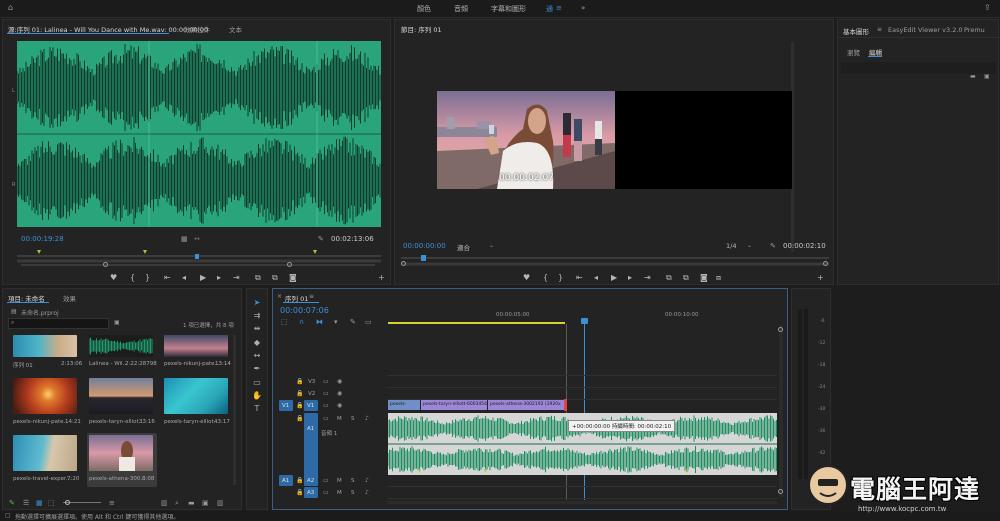  I want to click on type-tool-icon: T, so click(257, 409).